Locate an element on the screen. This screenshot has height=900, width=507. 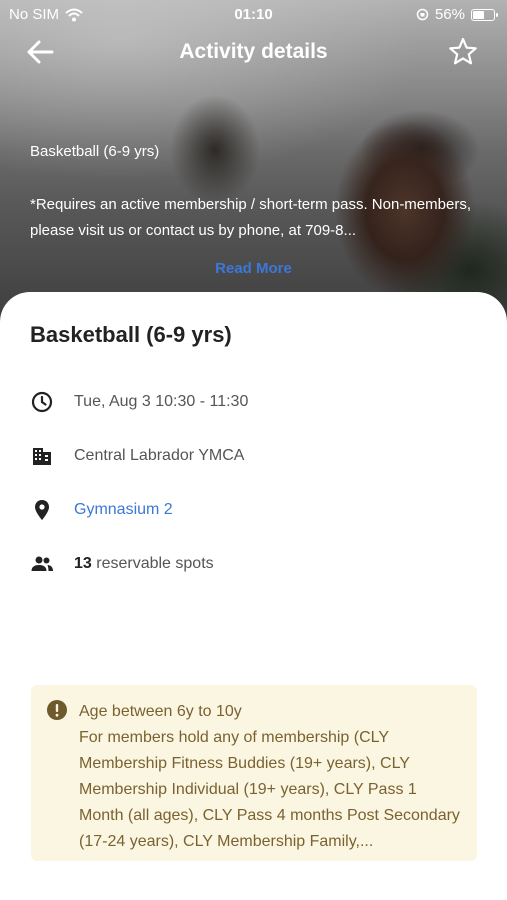
location-row: Central Labrador YMCA is located at coordinates (137, 456).